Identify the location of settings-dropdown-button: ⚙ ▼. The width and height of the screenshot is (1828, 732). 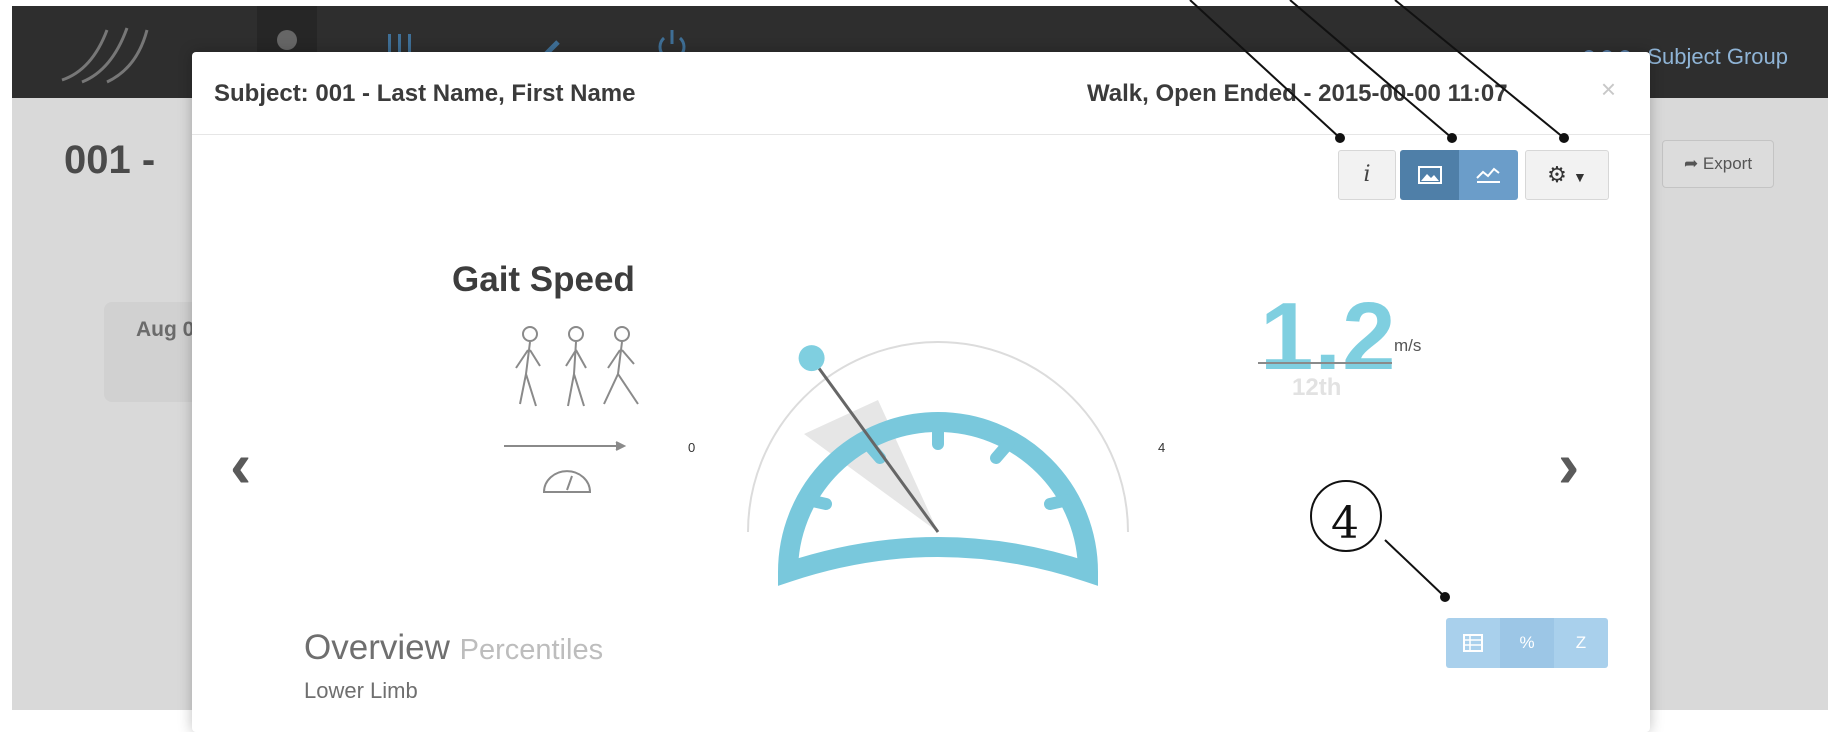
(1567, 175).